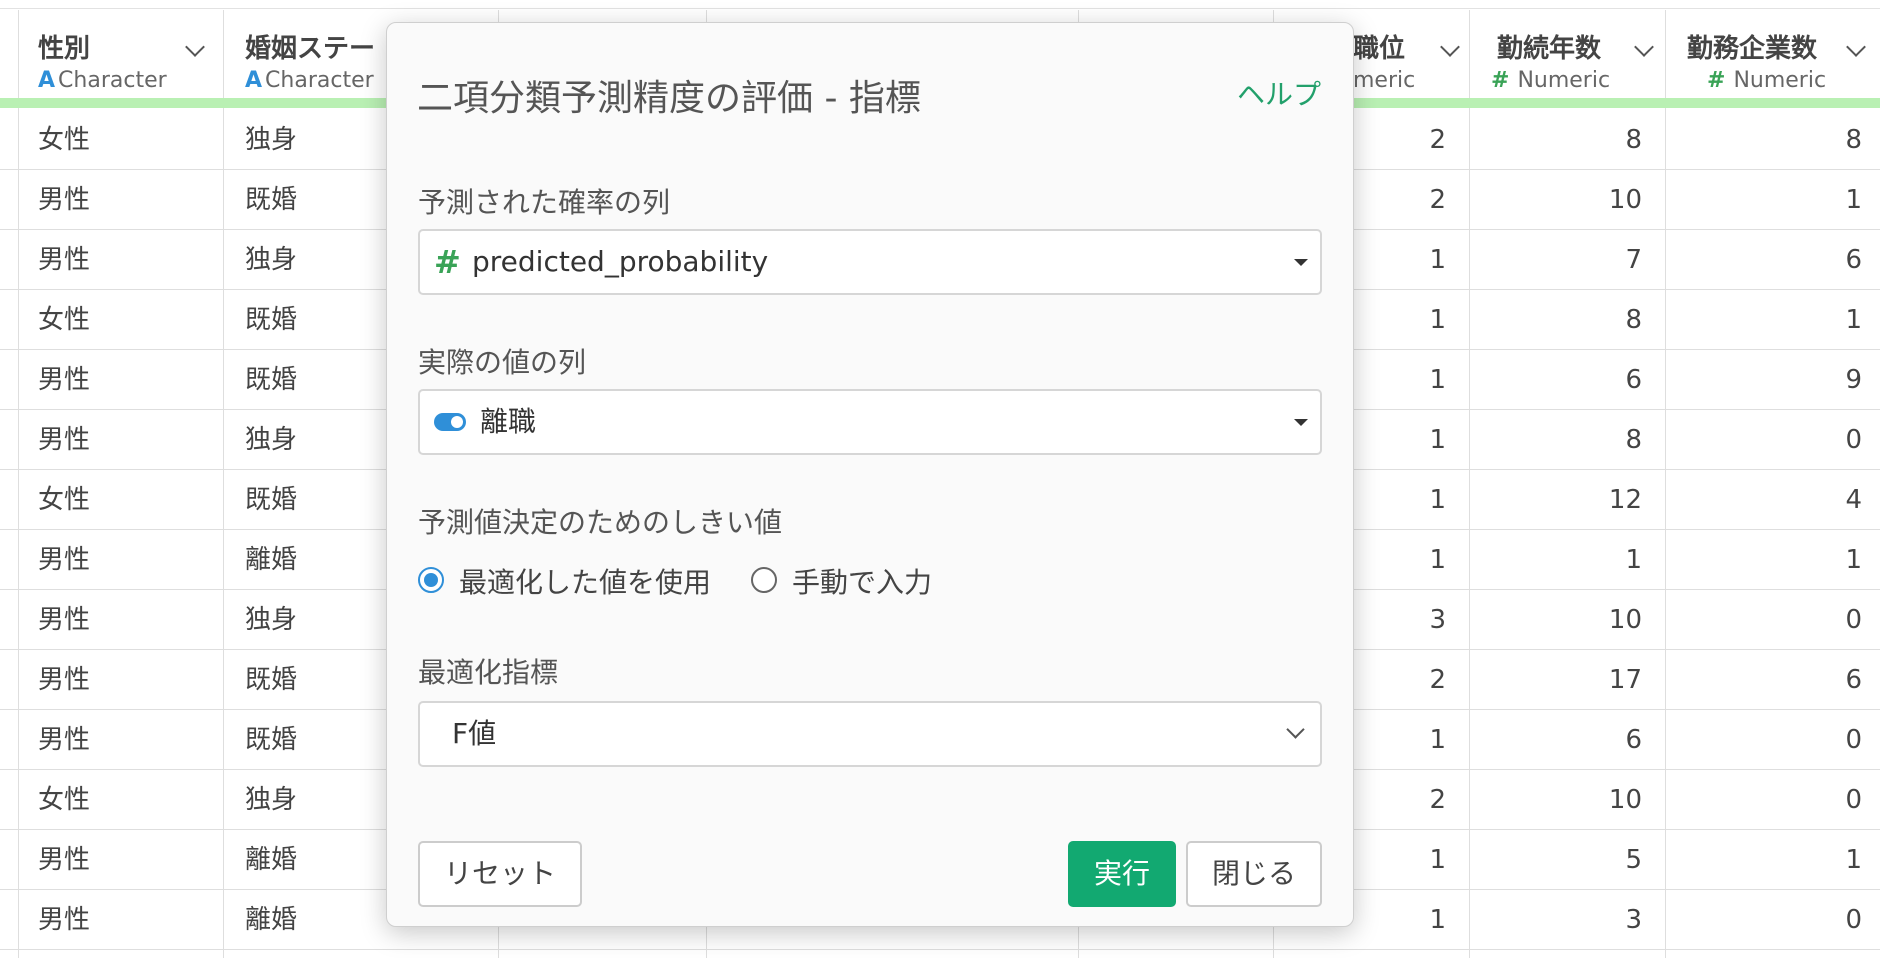 The height and width of the screenshot is (958, 1880). I want to click on column-type: meric, so click(1384, 80).